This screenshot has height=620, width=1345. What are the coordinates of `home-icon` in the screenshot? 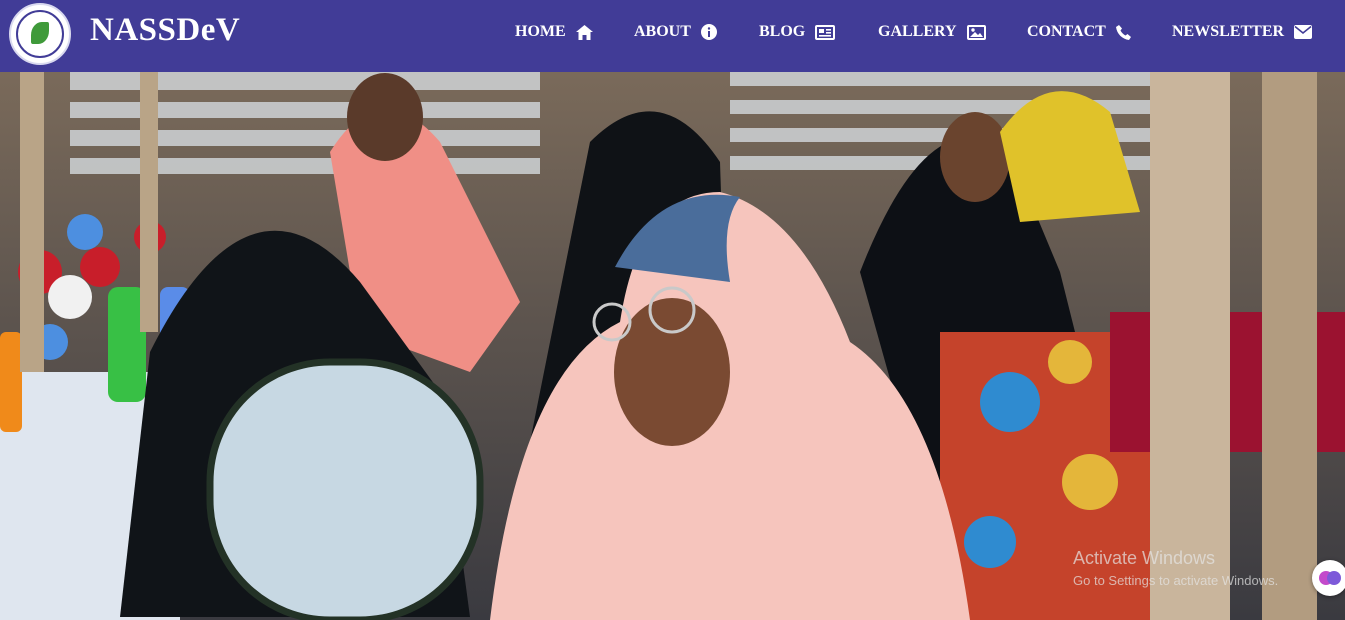 It's located at (584, 32).